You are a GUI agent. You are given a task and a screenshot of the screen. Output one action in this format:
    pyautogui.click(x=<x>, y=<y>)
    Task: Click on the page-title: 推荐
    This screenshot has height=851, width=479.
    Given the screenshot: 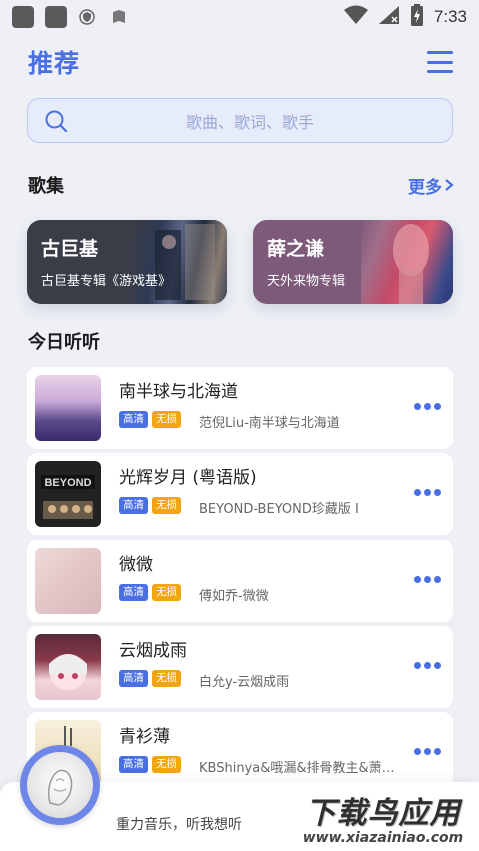 What is the action you would take?
    pyautogui.click(x=54, y=63)
    